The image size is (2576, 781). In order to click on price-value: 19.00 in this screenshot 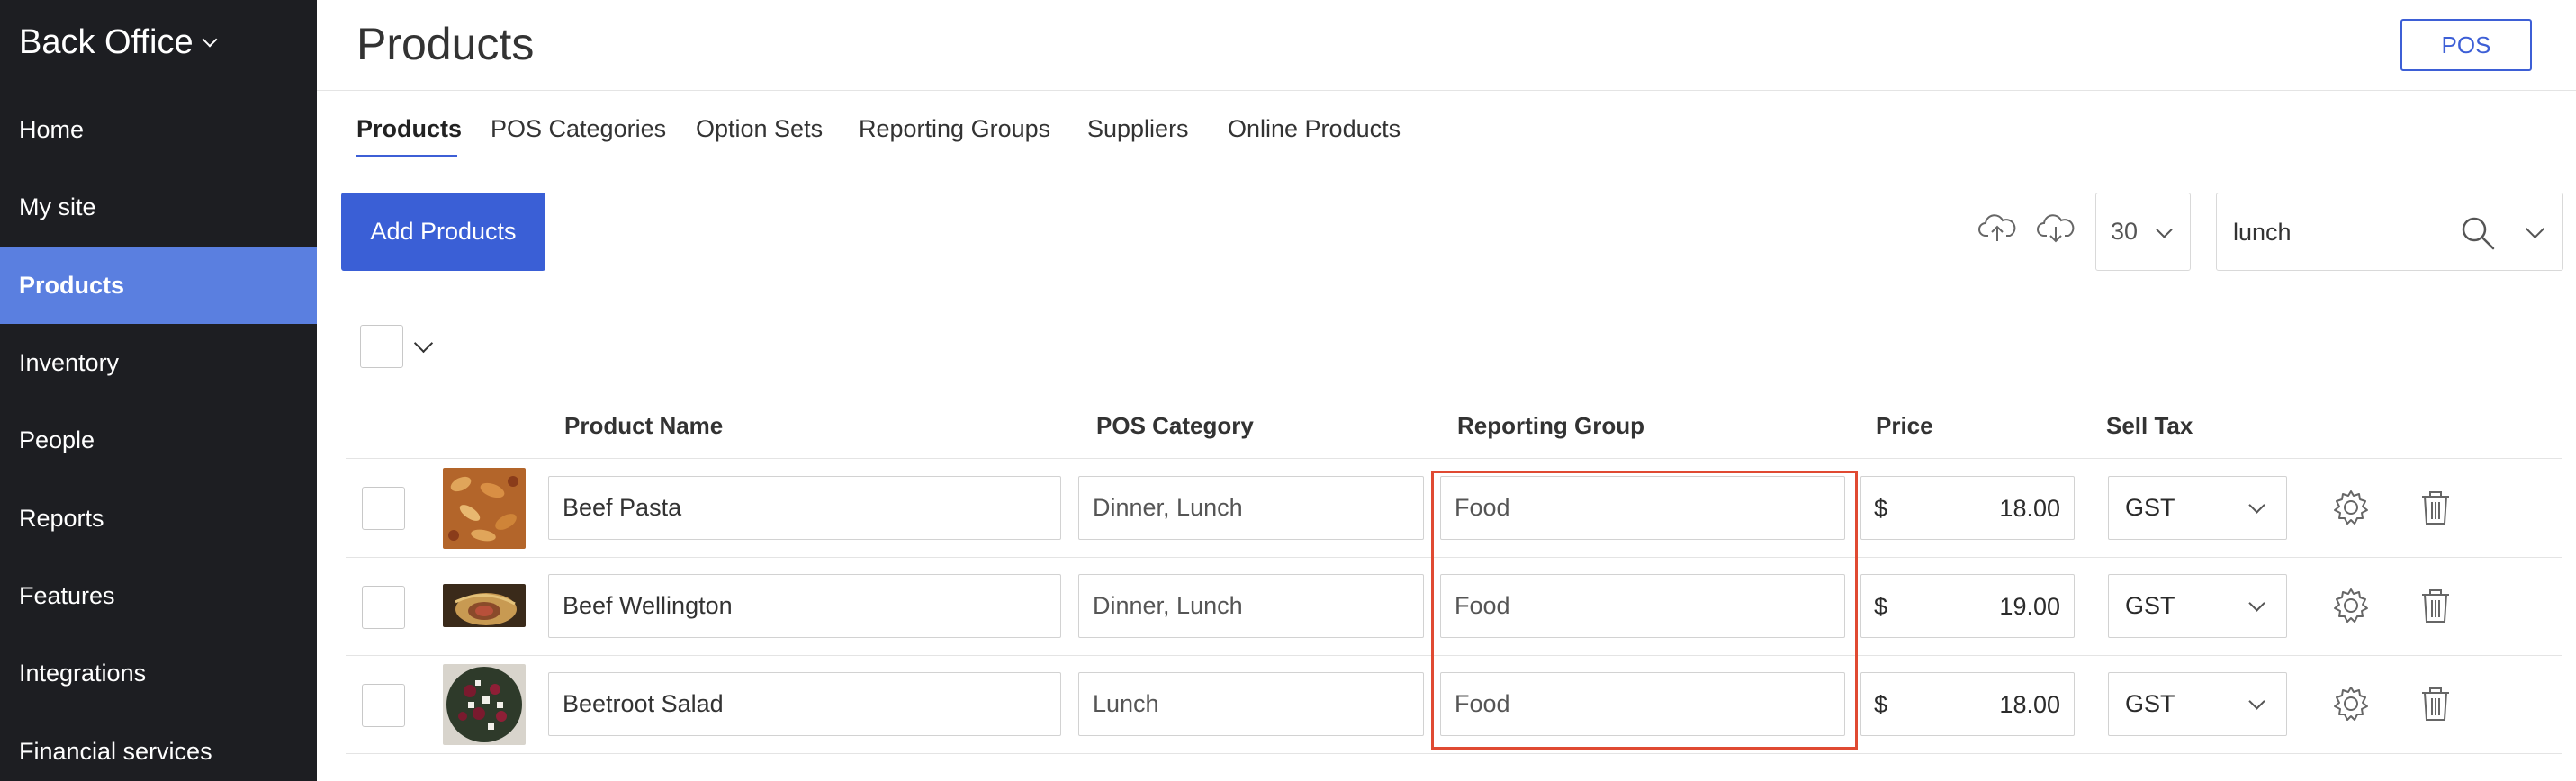, I will do `click(2029, 606)`.